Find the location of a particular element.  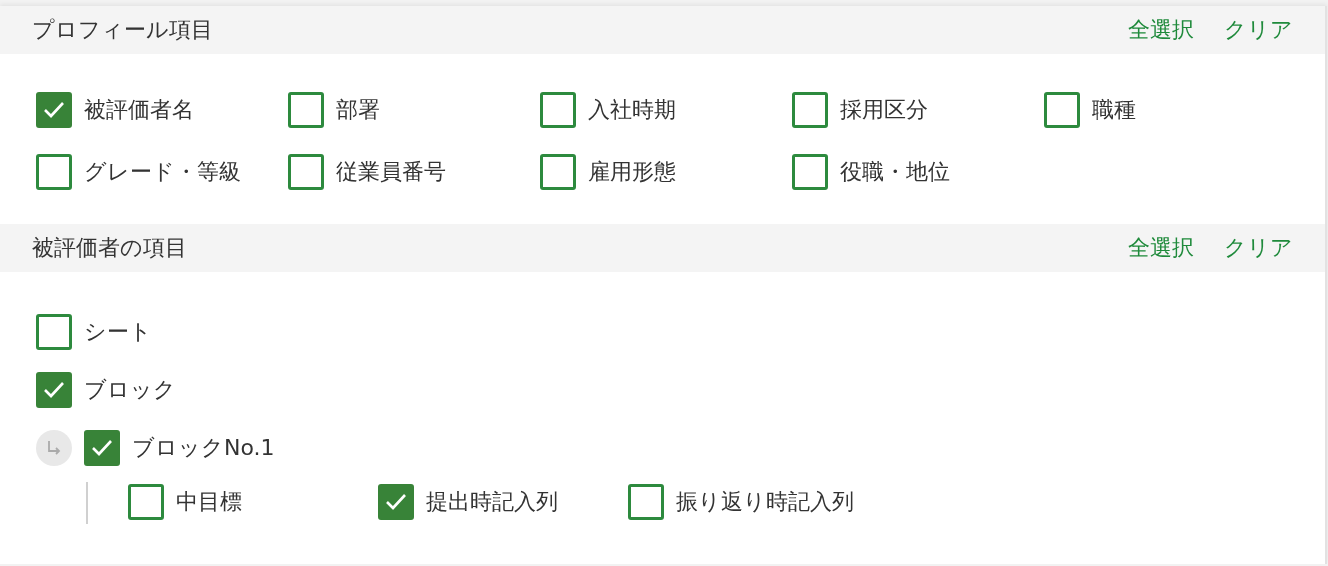

section-title: 被評価者の項目 is located at coordinates (110, 248).